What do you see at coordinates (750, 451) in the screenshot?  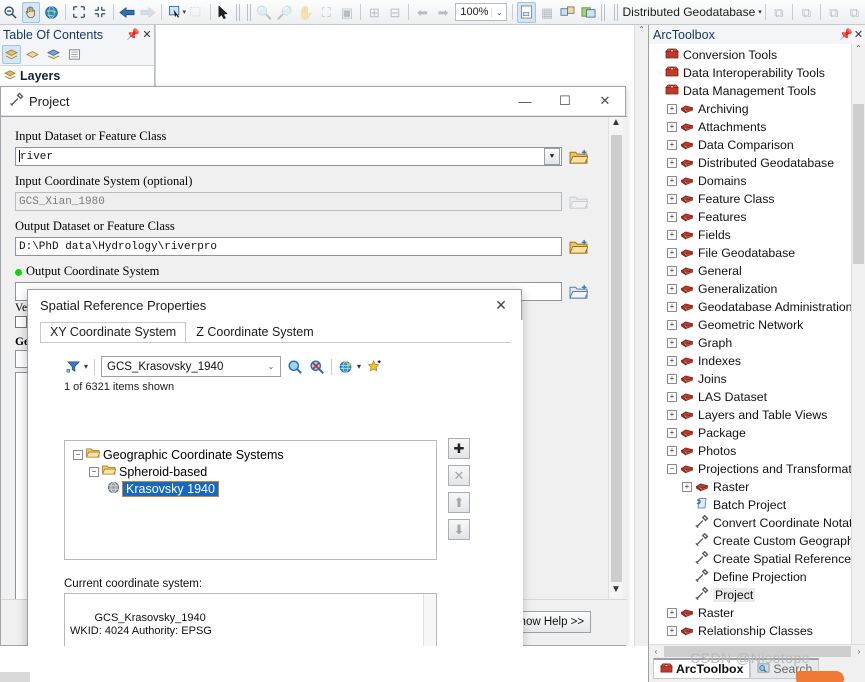 I see `arctoolbox-item-photos: + Photos` at bounding box center [750, 451].